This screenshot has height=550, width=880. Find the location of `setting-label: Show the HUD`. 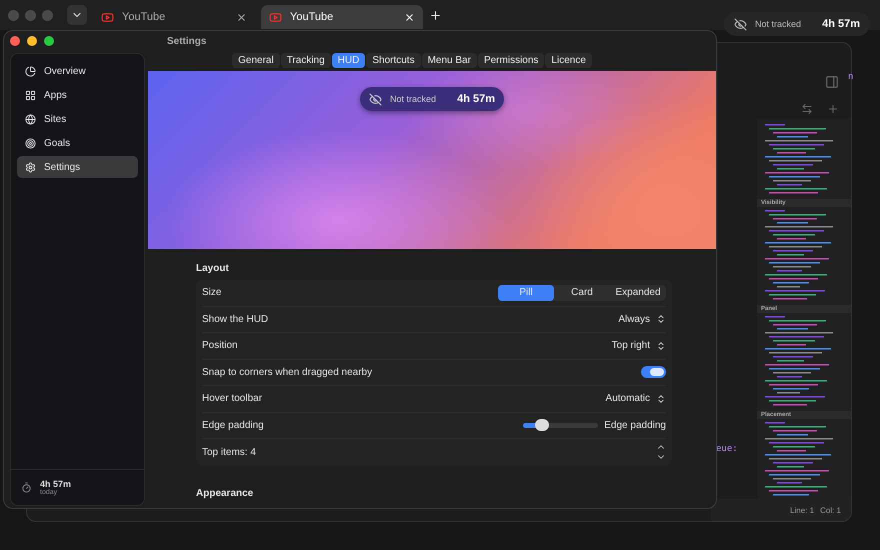

setting-label: Show the HUD is located at coordinates (236, 319).